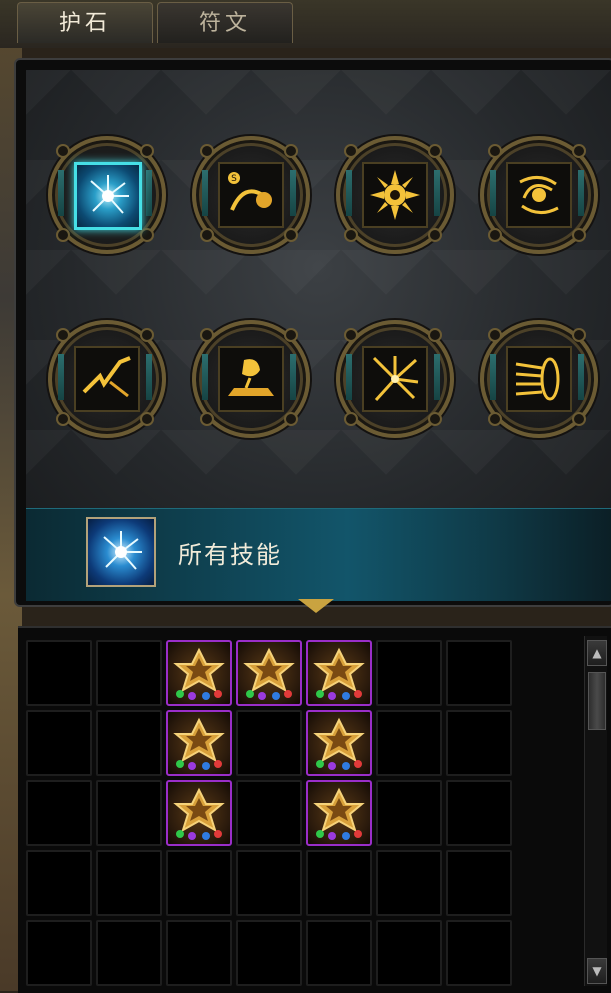 This screenshot has height=993, width=611. I want to click on swirling-blast-icon, so click(539, 195).